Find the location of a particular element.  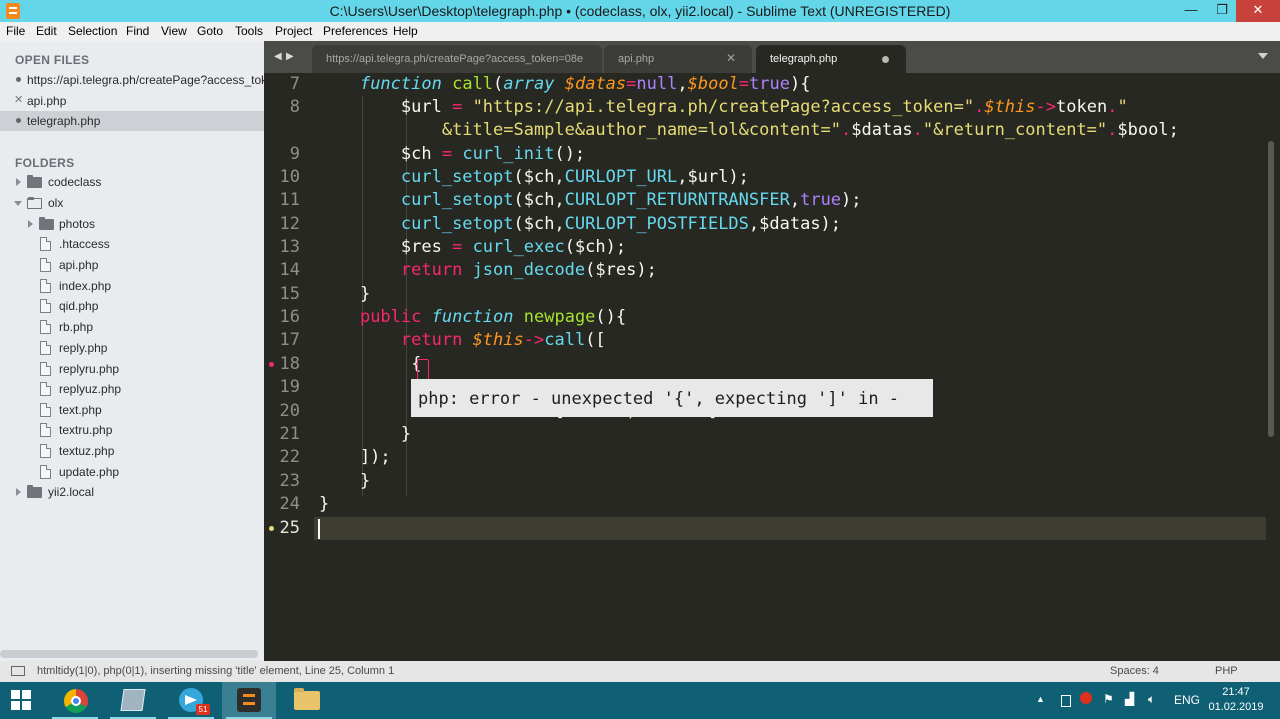

show-hidden-icons-icon: ▲ is located at coordinates (1040, 706).